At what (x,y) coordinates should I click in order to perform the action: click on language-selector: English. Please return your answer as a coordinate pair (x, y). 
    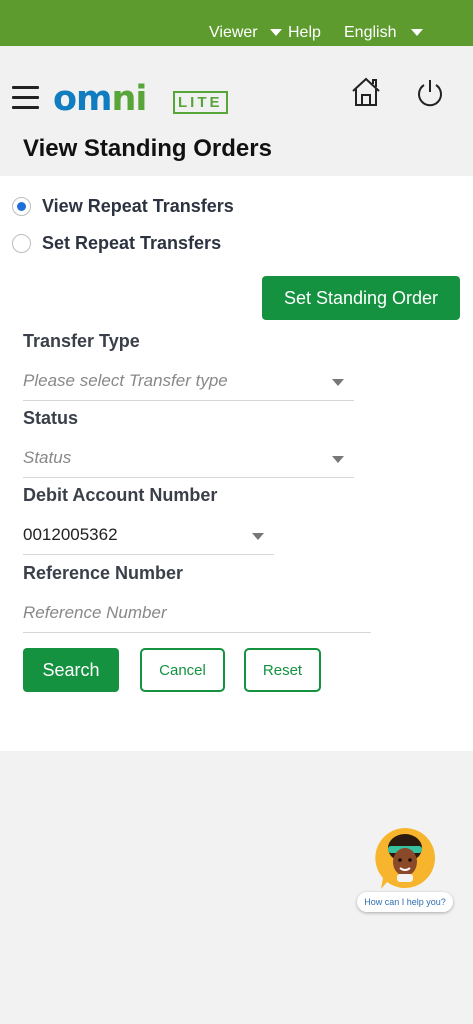
    Looking at the image, I should click on (383, 33).